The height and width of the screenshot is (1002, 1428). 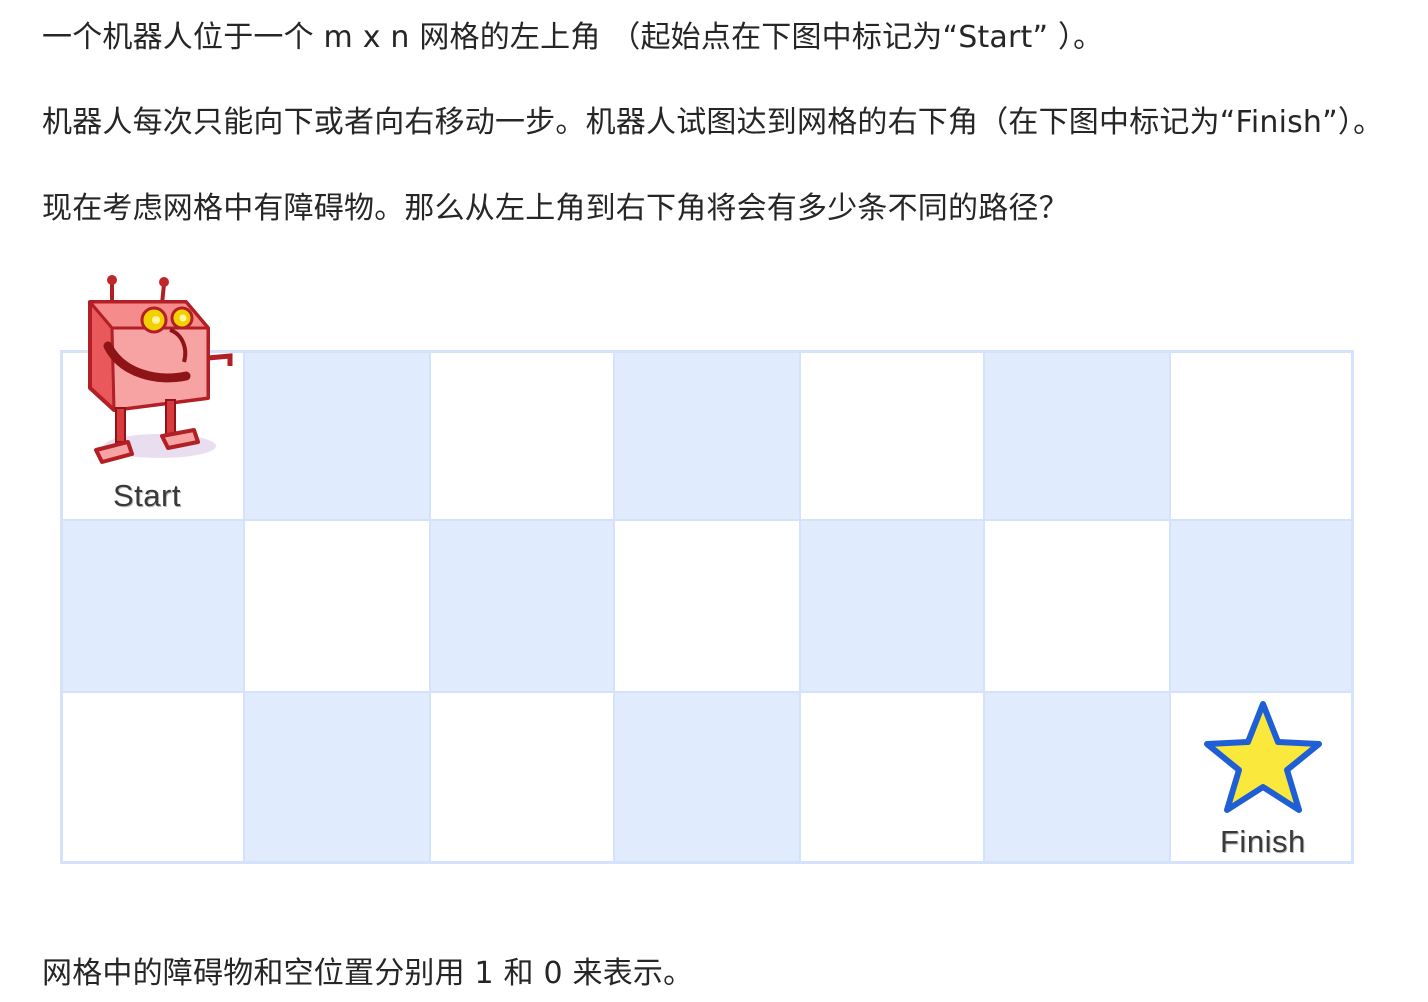 I want to click on grid-cell-r2-c5, so click(x=1077, y=777).